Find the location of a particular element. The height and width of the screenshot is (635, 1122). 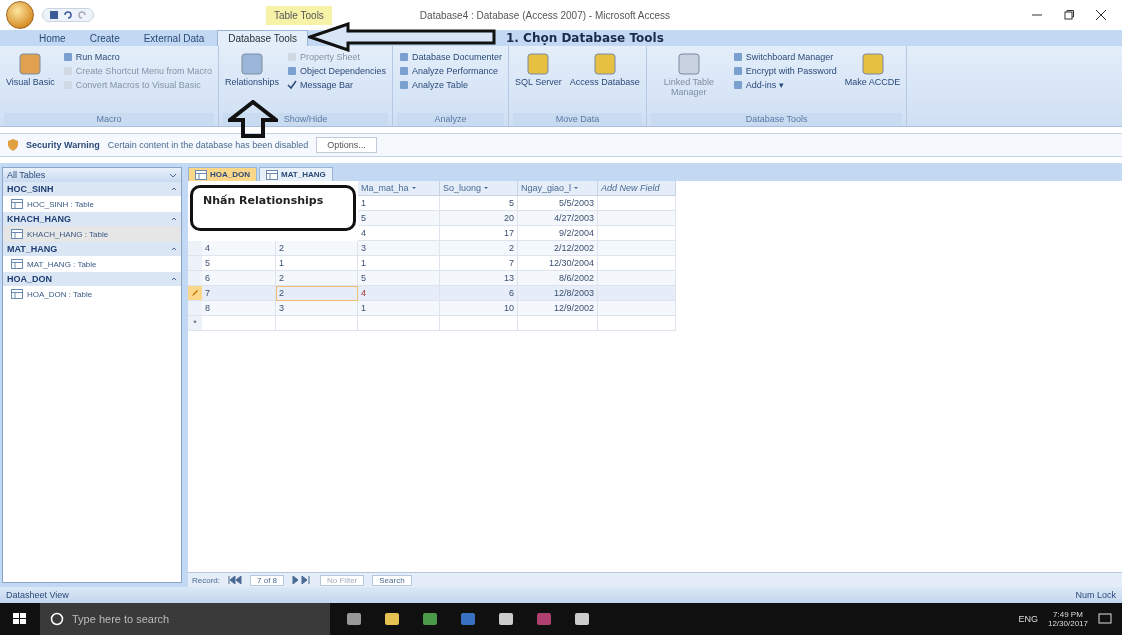

table-cell: 7 is located at coordinates (239, 293).